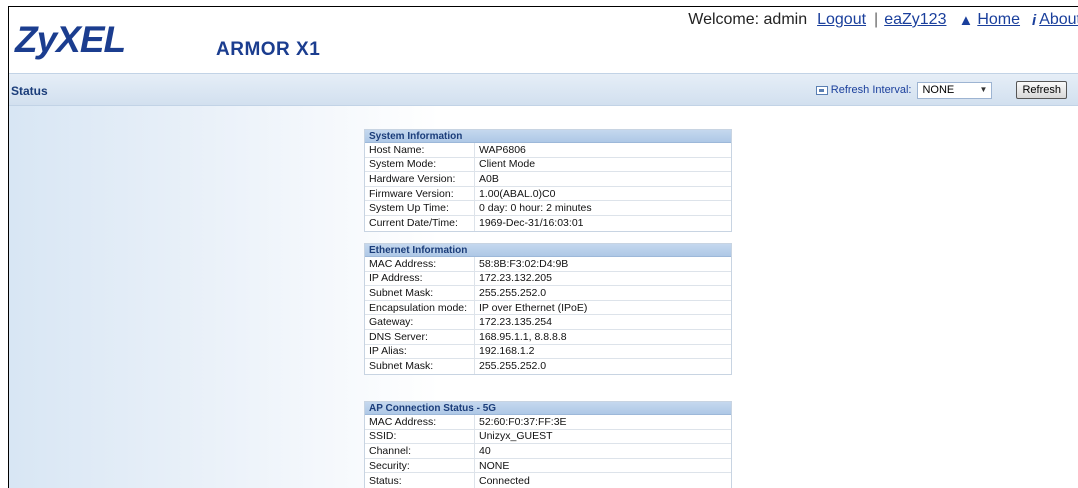  Describe the element at coordinates (938, 90) in the screenshot. I see `refresh-interval-value: NONE` at that location.